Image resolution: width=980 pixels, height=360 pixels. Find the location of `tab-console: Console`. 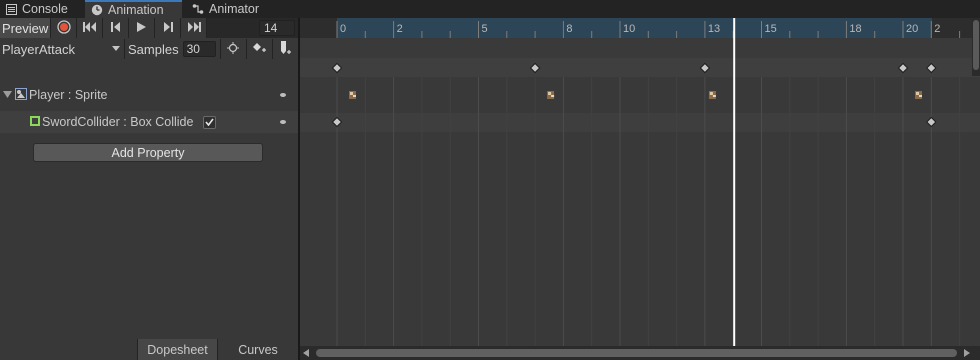

tab-console: Console is located at coordinates (37, 9).